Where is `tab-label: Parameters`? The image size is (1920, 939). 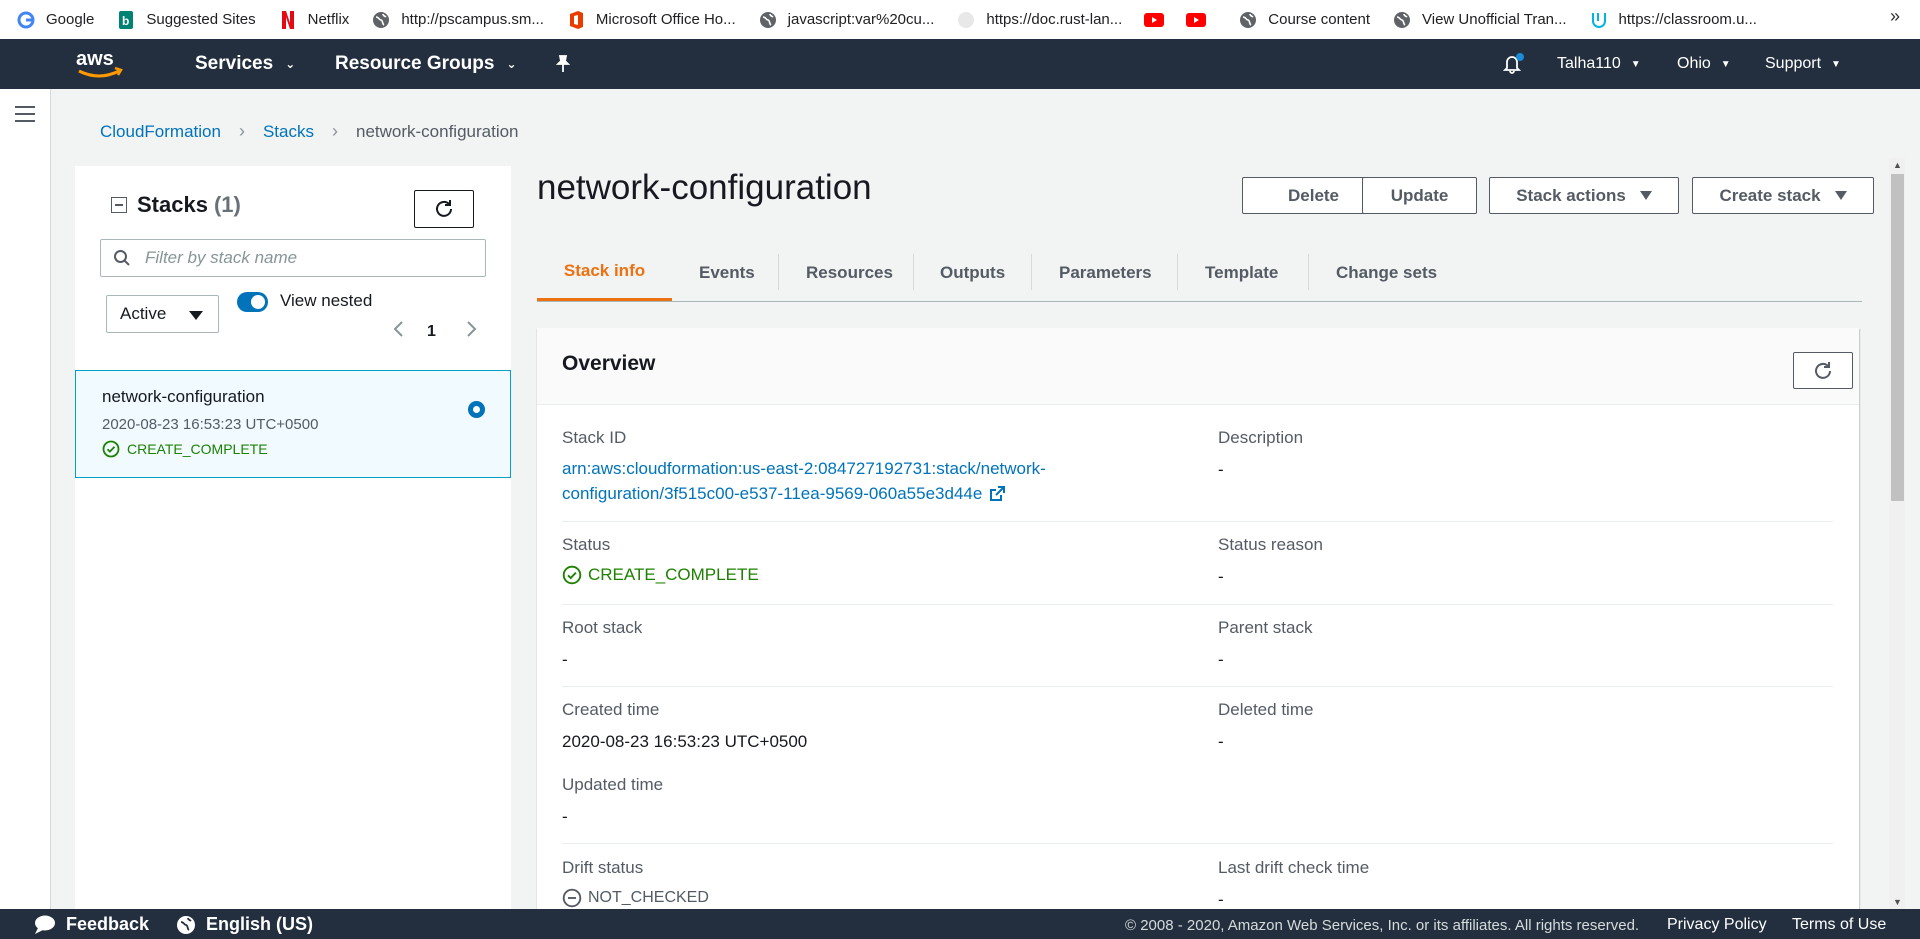 tab-label: Parameters is located at coordinates (1105, 272).